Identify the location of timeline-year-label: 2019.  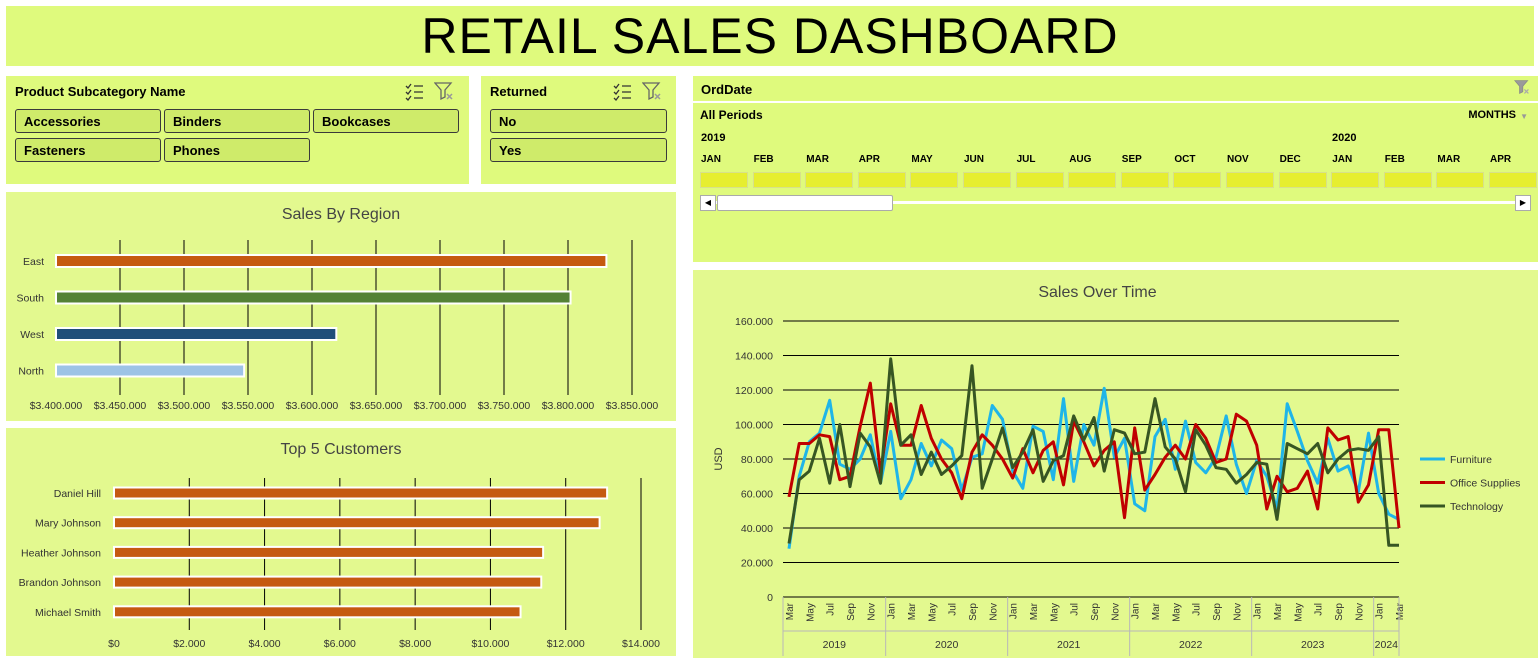
(713, 138).